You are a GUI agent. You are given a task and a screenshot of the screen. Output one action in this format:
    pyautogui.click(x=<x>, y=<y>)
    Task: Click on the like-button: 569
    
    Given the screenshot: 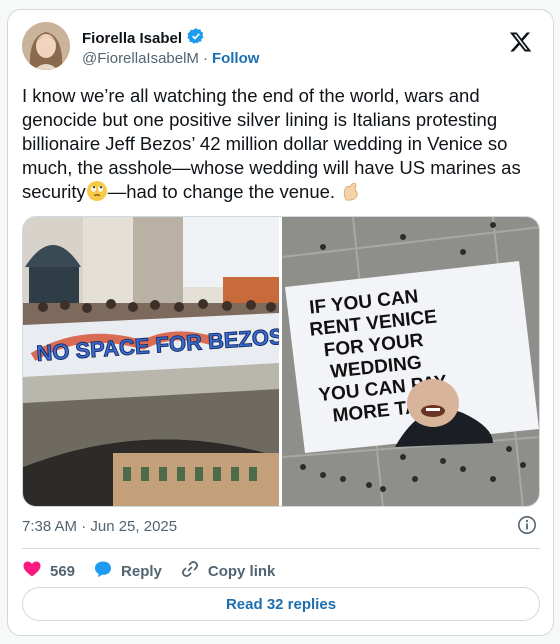 What is the action you would take?
    pyautogui.click(x=48, y=571)
    